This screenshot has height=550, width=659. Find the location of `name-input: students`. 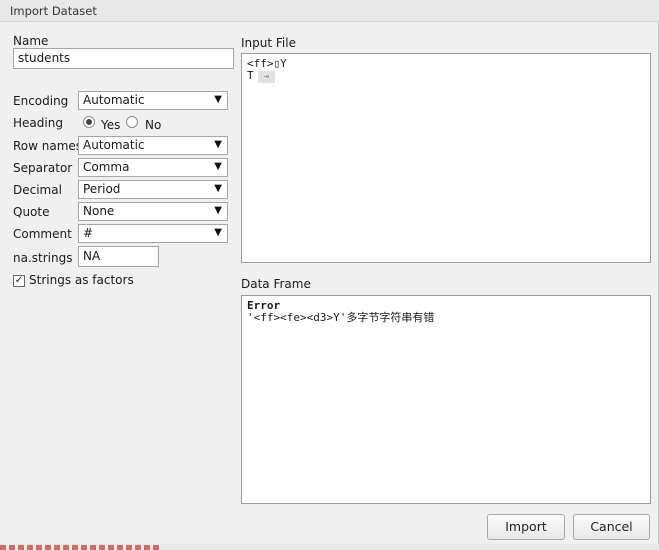

name-input: students is located at coordinates (123, 58).